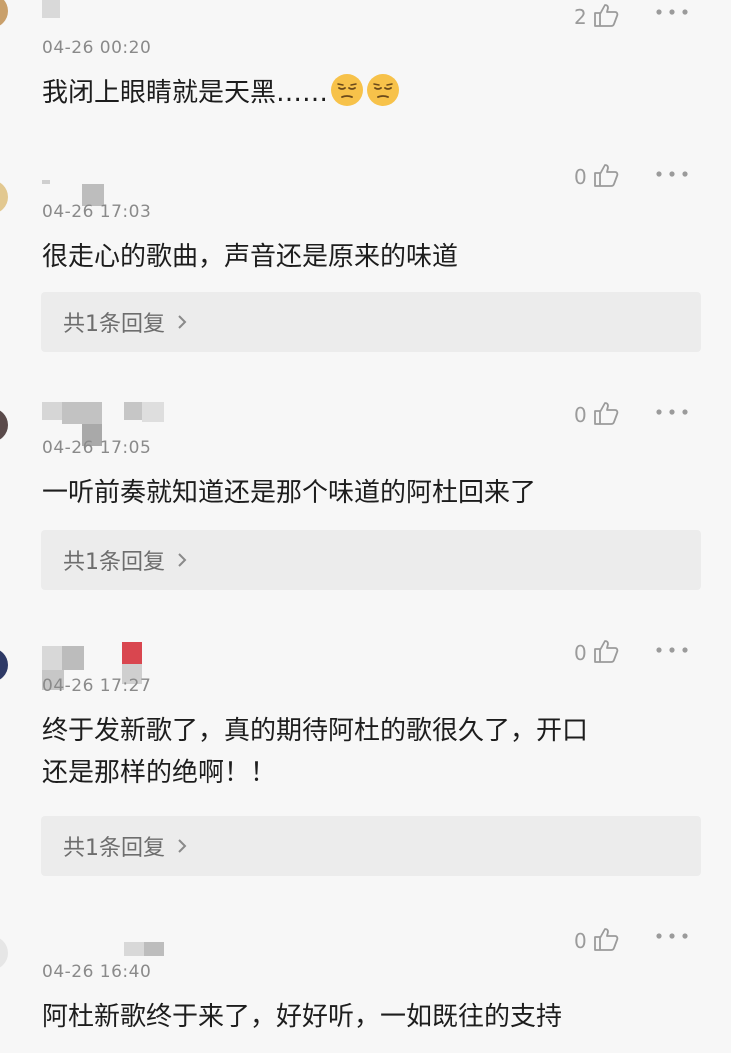 This screenshot has height=1053, width=731. I want to click on comment-text: 终于发新歌了，真的期待阿杜的歌很久了，开口 还是那样的绝啊！！, so click(372, 752).